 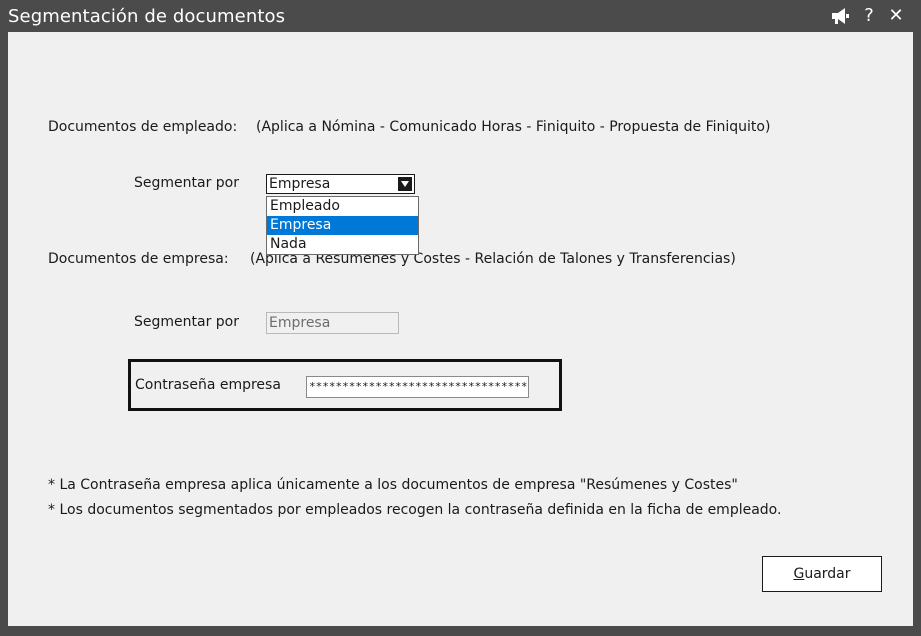 What do you see at coordinates (340, 184) in the screenshot?
I see `employee-segment-select: Empresa` at bounding box center [340, 184].